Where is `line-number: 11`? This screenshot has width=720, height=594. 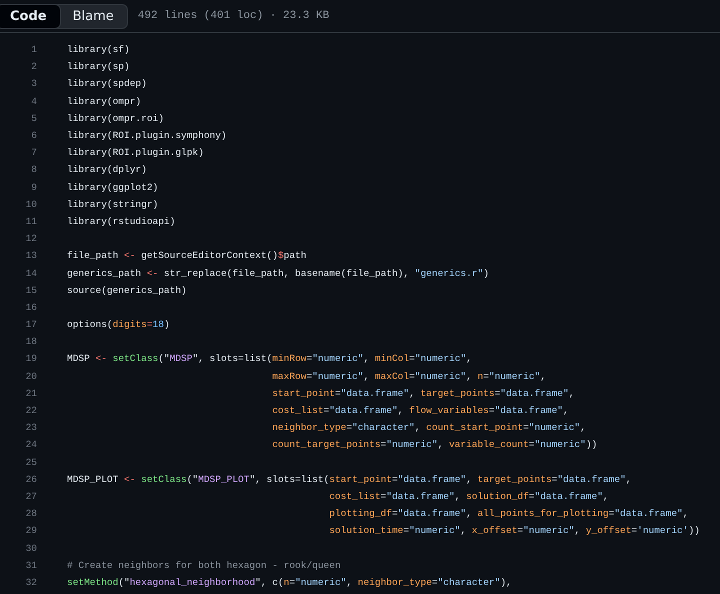 line-number: 11 is located at coordinates (30, 221).